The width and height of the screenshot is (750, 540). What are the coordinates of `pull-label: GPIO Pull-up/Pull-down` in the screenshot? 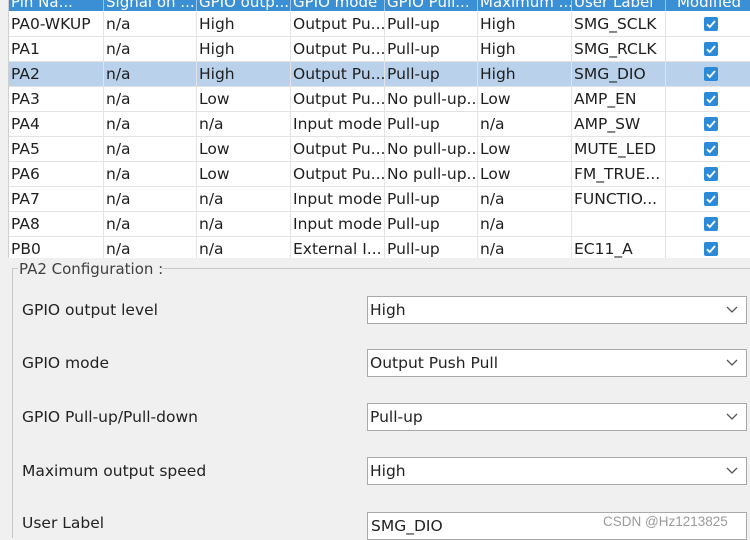 It's located at (110, 417).